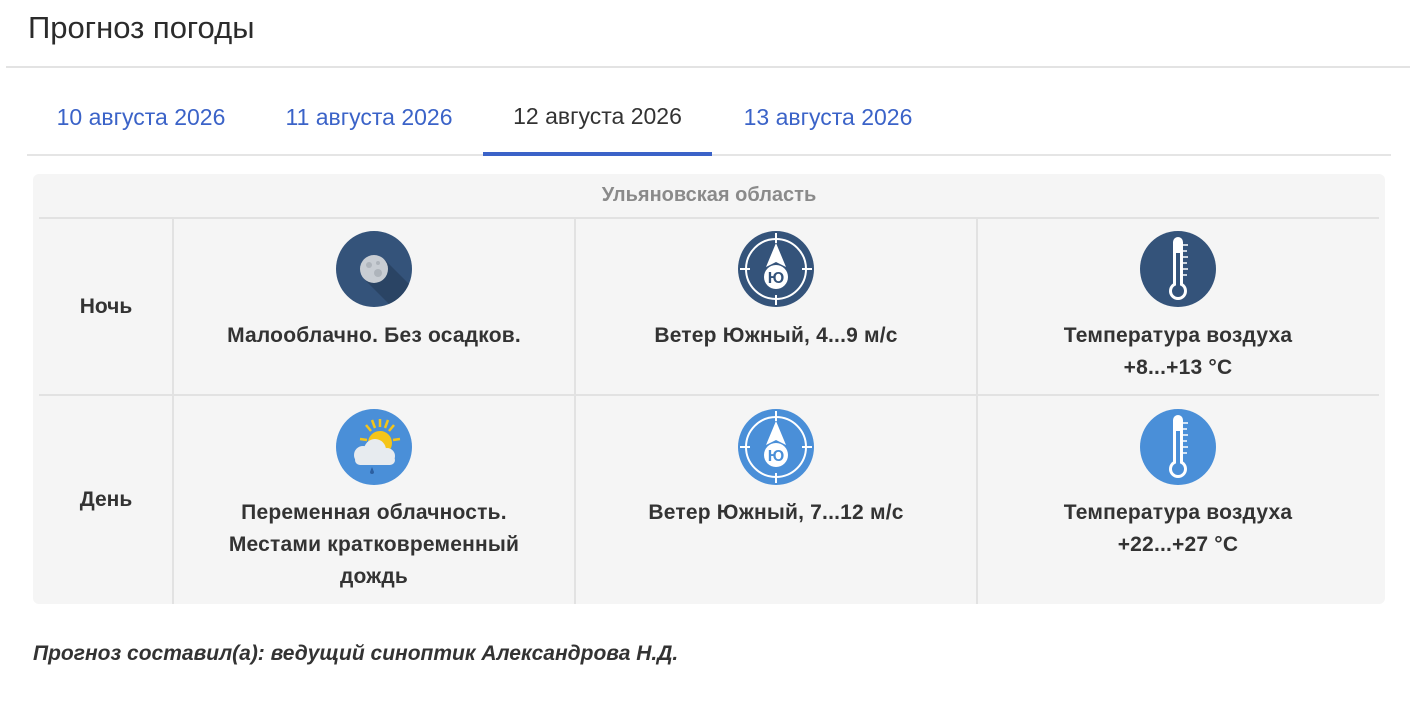 This screenshot has width=1416, height=718. I want to click on night-temperature-cell: Температура воздуха +8...+13 °C, so click(1177, 306).